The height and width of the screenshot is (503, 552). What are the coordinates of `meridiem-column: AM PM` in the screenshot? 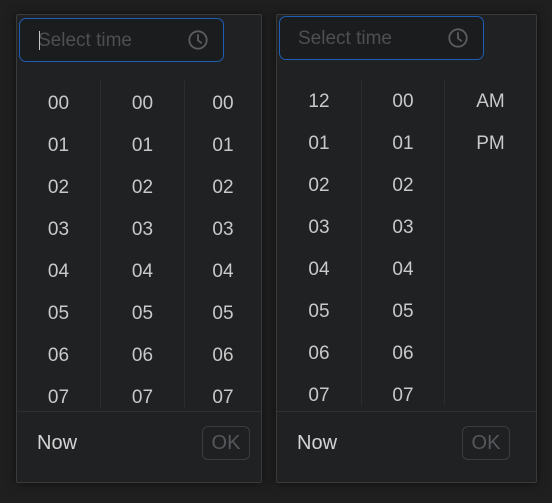 It's located at (490, 242).